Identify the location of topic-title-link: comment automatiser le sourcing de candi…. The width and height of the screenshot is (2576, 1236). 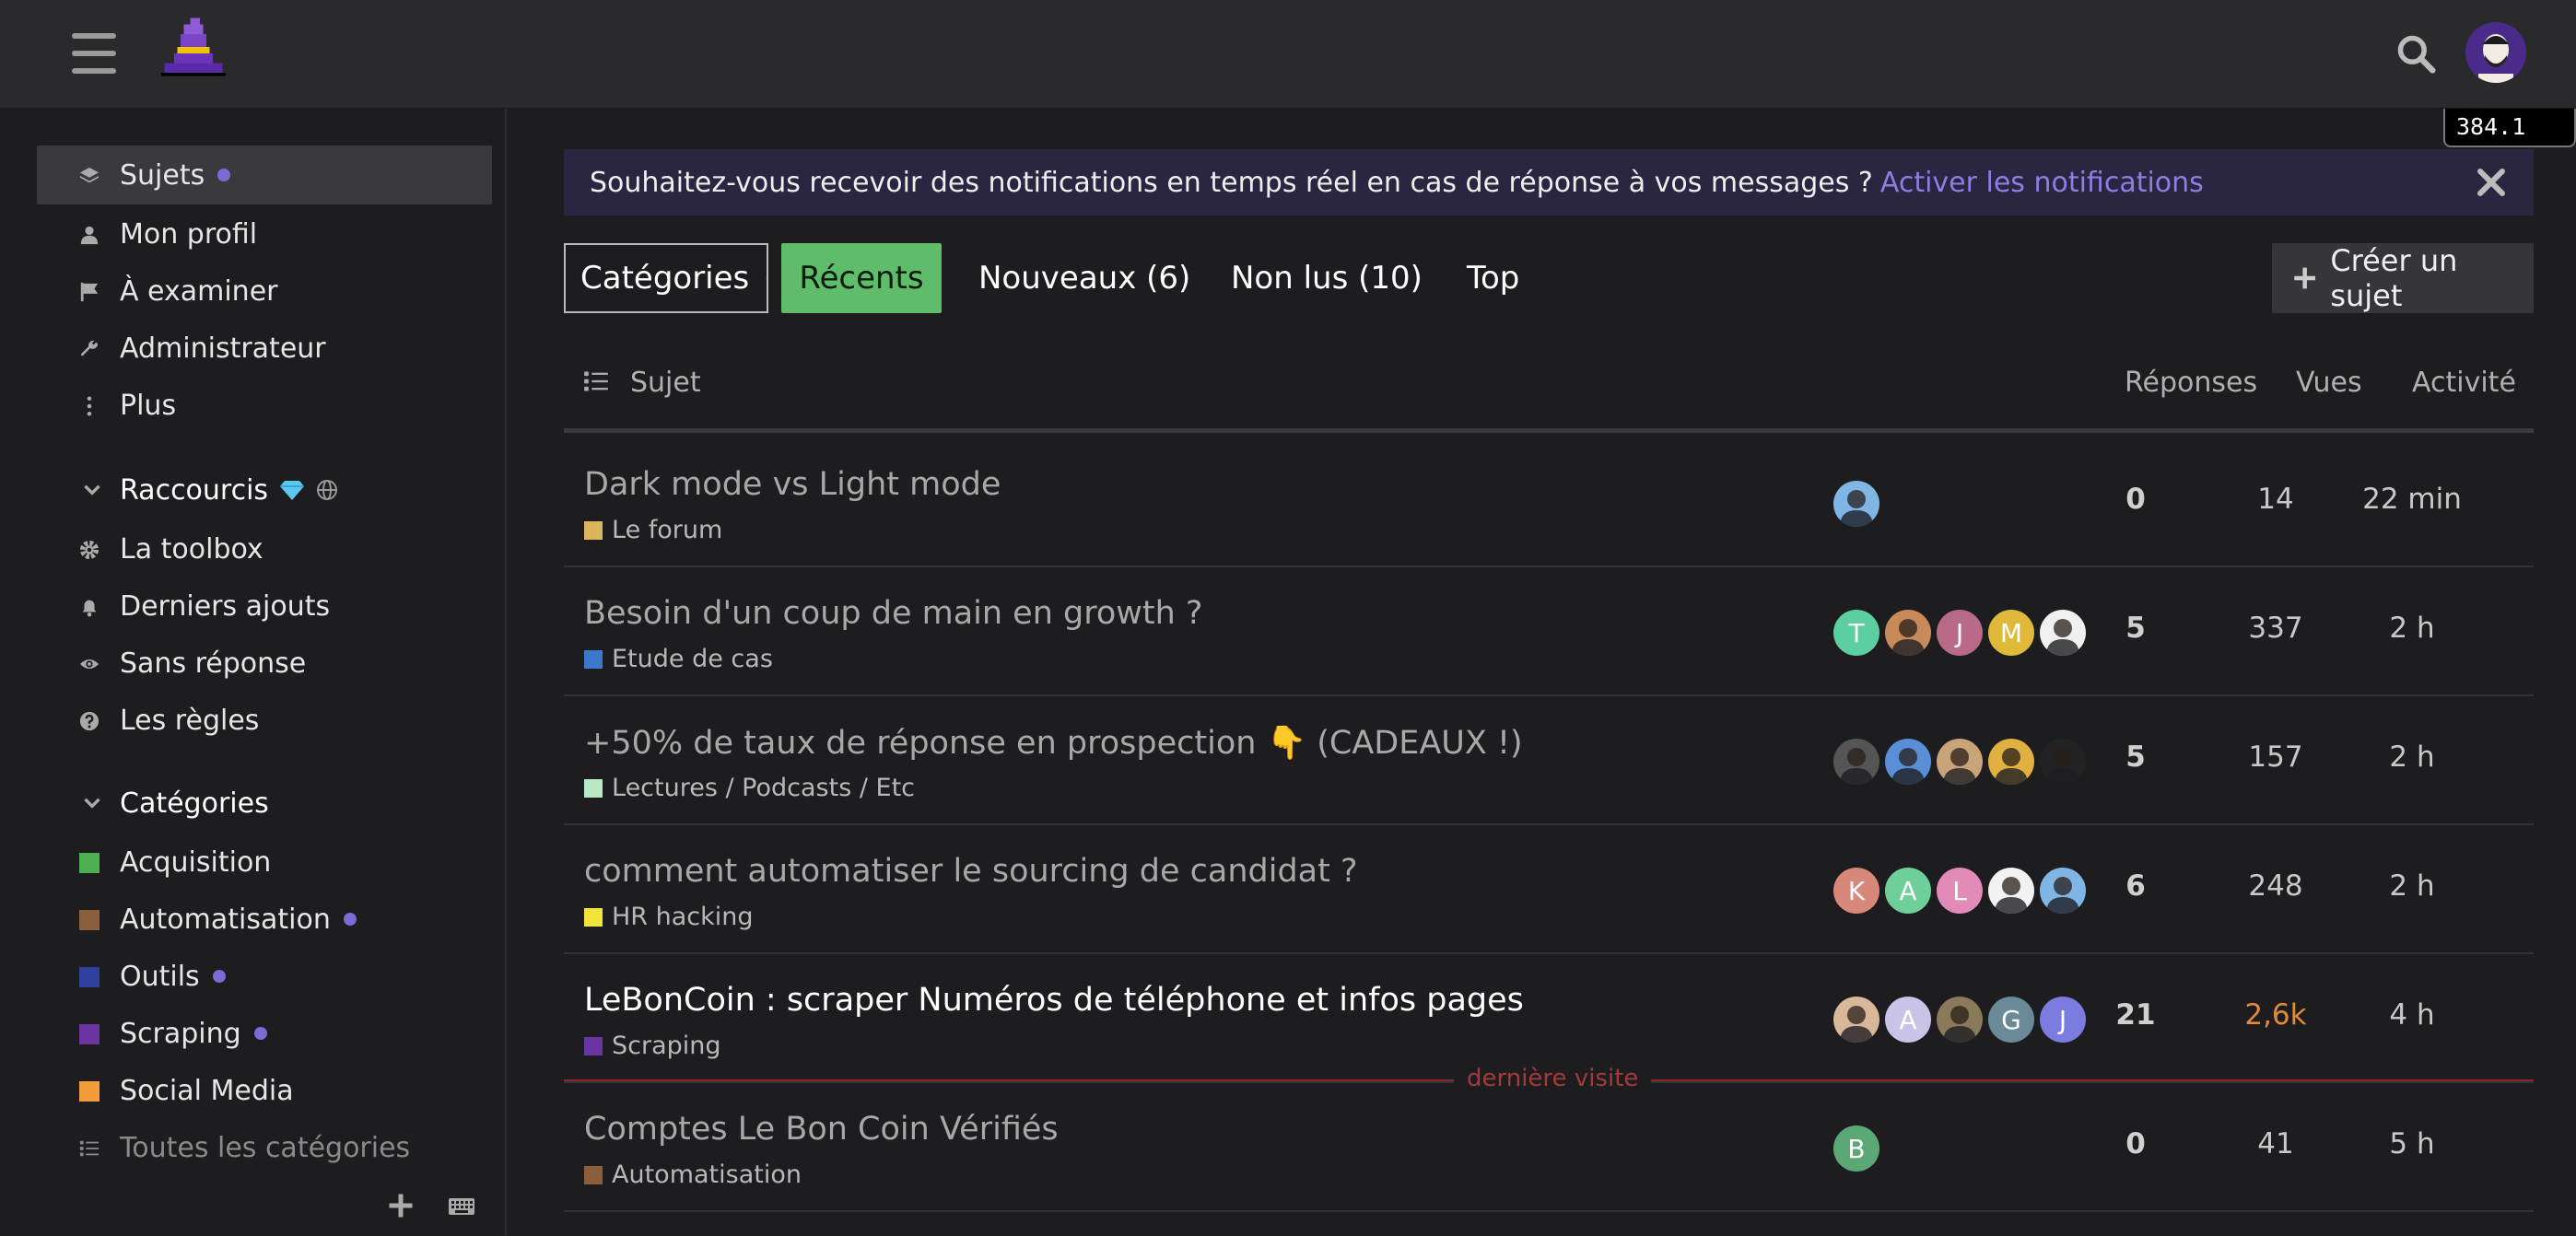
(971, 871).